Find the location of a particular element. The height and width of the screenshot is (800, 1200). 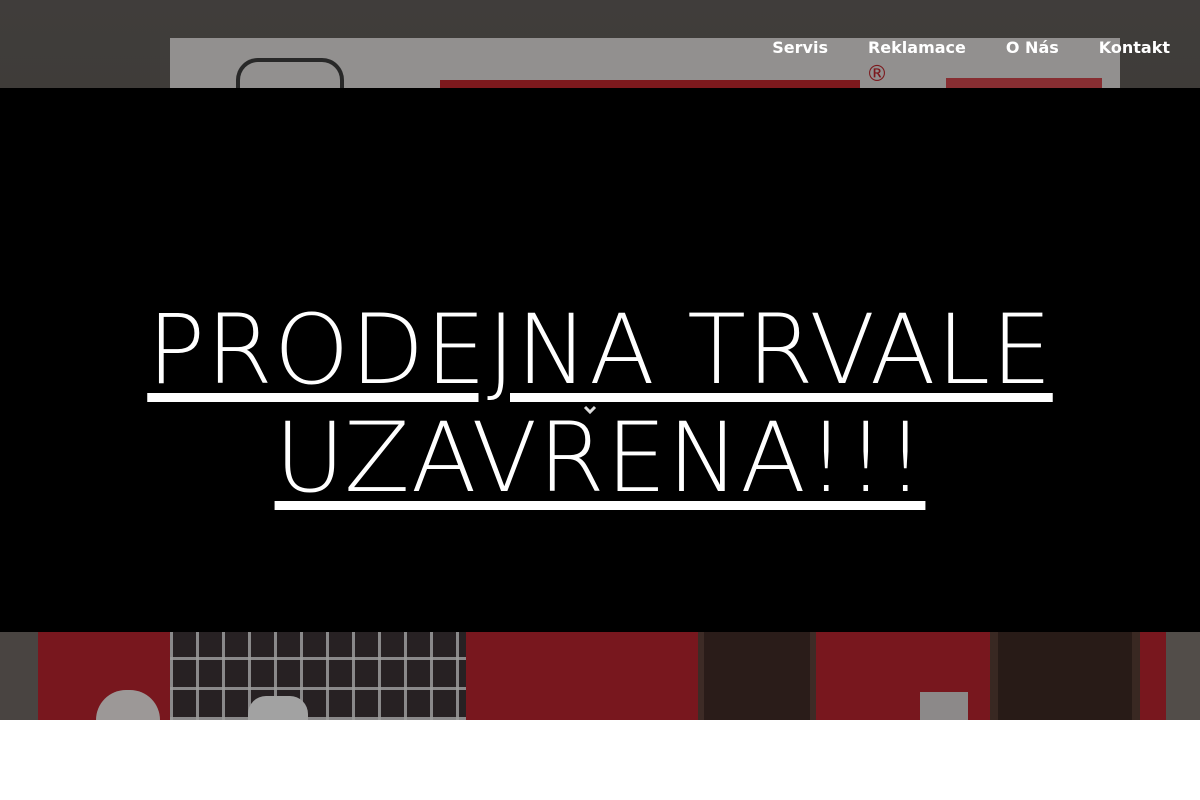

headline-line-1: PRODEJNA TRVALE is located at coordinates (599, 350).